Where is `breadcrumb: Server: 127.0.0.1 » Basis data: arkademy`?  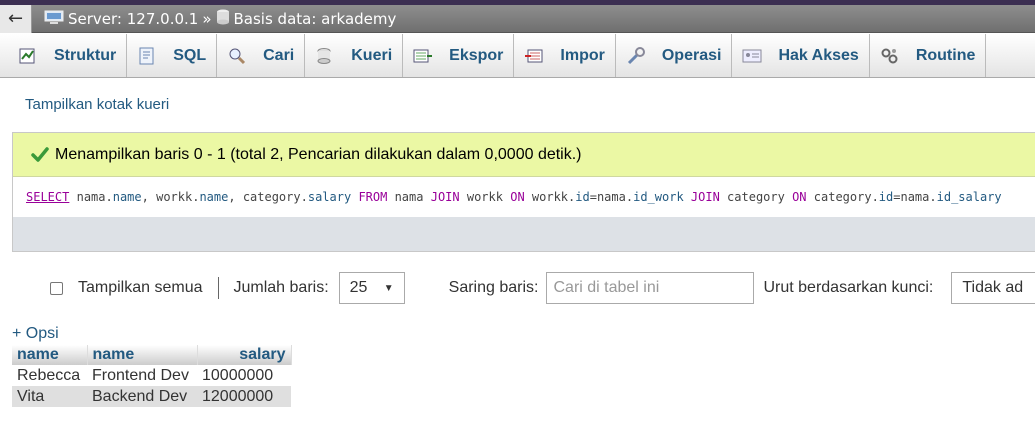
breadcrumb: Server: 127.0.0.1 » Basis data: arkademy is located at coordinates (220, 19).